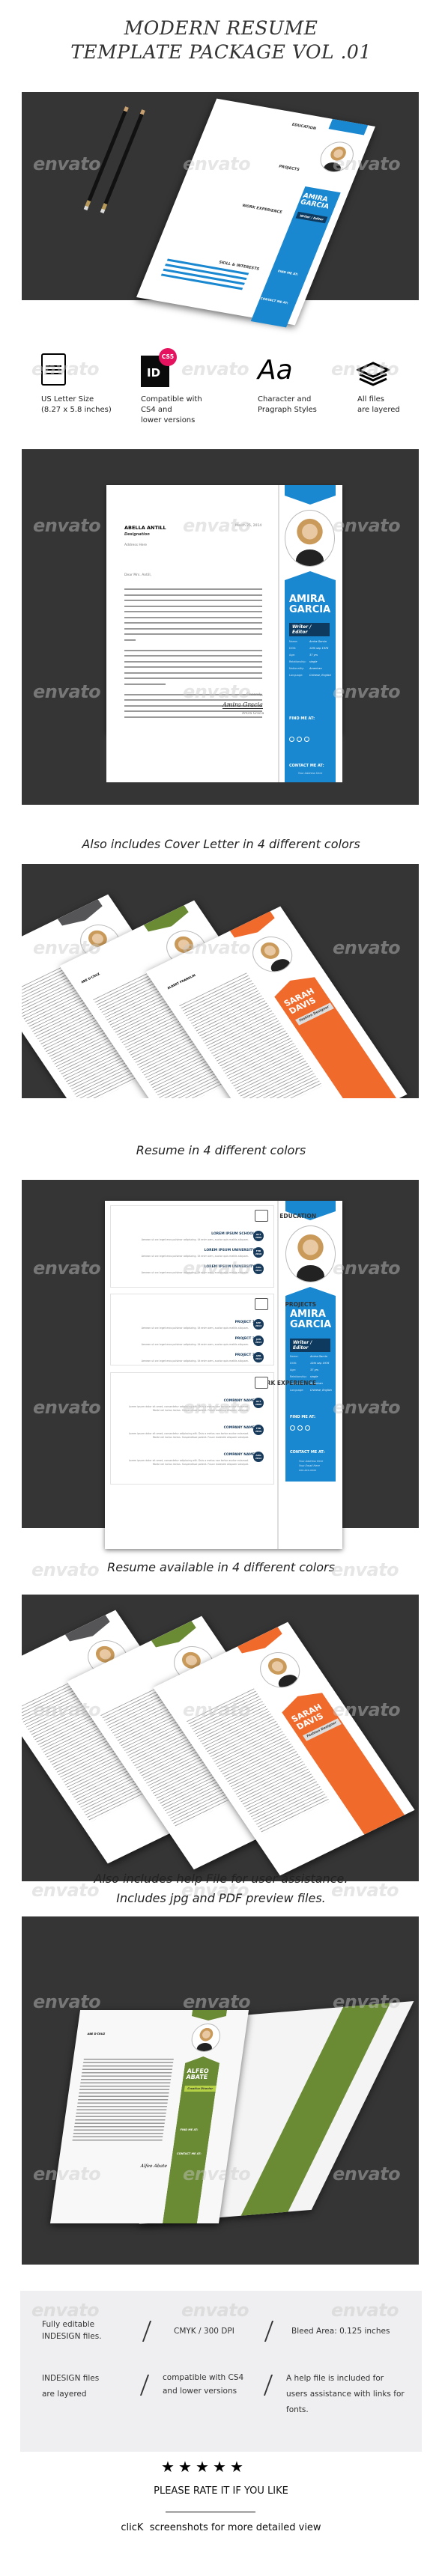 The width and height of the screenshot is (442, 2576). Describe the element at coordinates (221, 2527) in the screenshot. I see `detail-view-hint: clicK screenshots for more detailed view` at that location.